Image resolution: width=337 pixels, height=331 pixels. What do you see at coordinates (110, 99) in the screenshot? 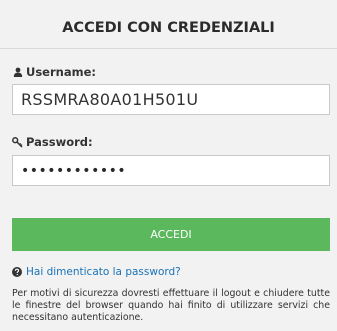
I see `username-value: RSSMRA80A01H501U` at bounding box center [110, 99].